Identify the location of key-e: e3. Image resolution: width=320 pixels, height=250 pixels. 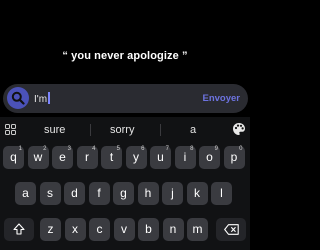
(62, 157).